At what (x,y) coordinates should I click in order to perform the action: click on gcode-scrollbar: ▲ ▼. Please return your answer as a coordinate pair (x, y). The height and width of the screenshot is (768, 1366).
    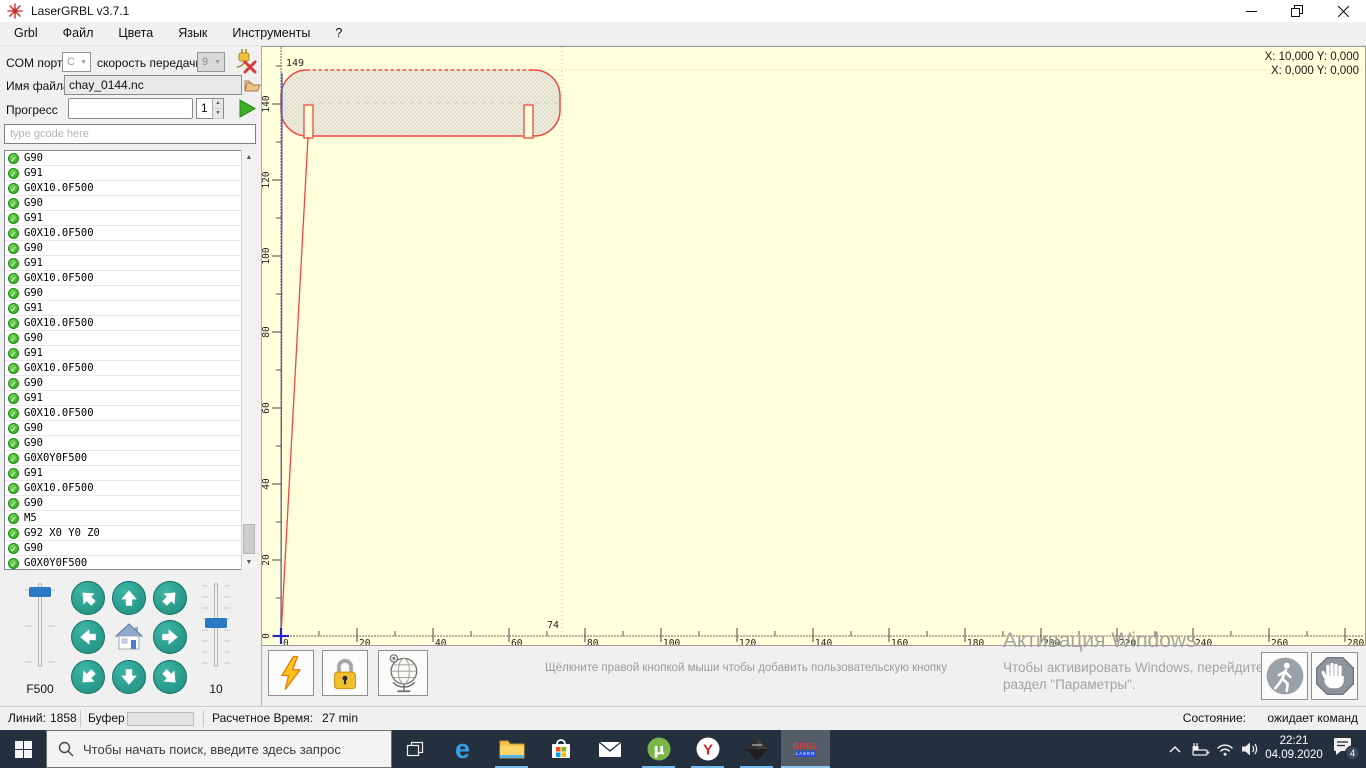
    Looking at the image, I should click on (248, 360).